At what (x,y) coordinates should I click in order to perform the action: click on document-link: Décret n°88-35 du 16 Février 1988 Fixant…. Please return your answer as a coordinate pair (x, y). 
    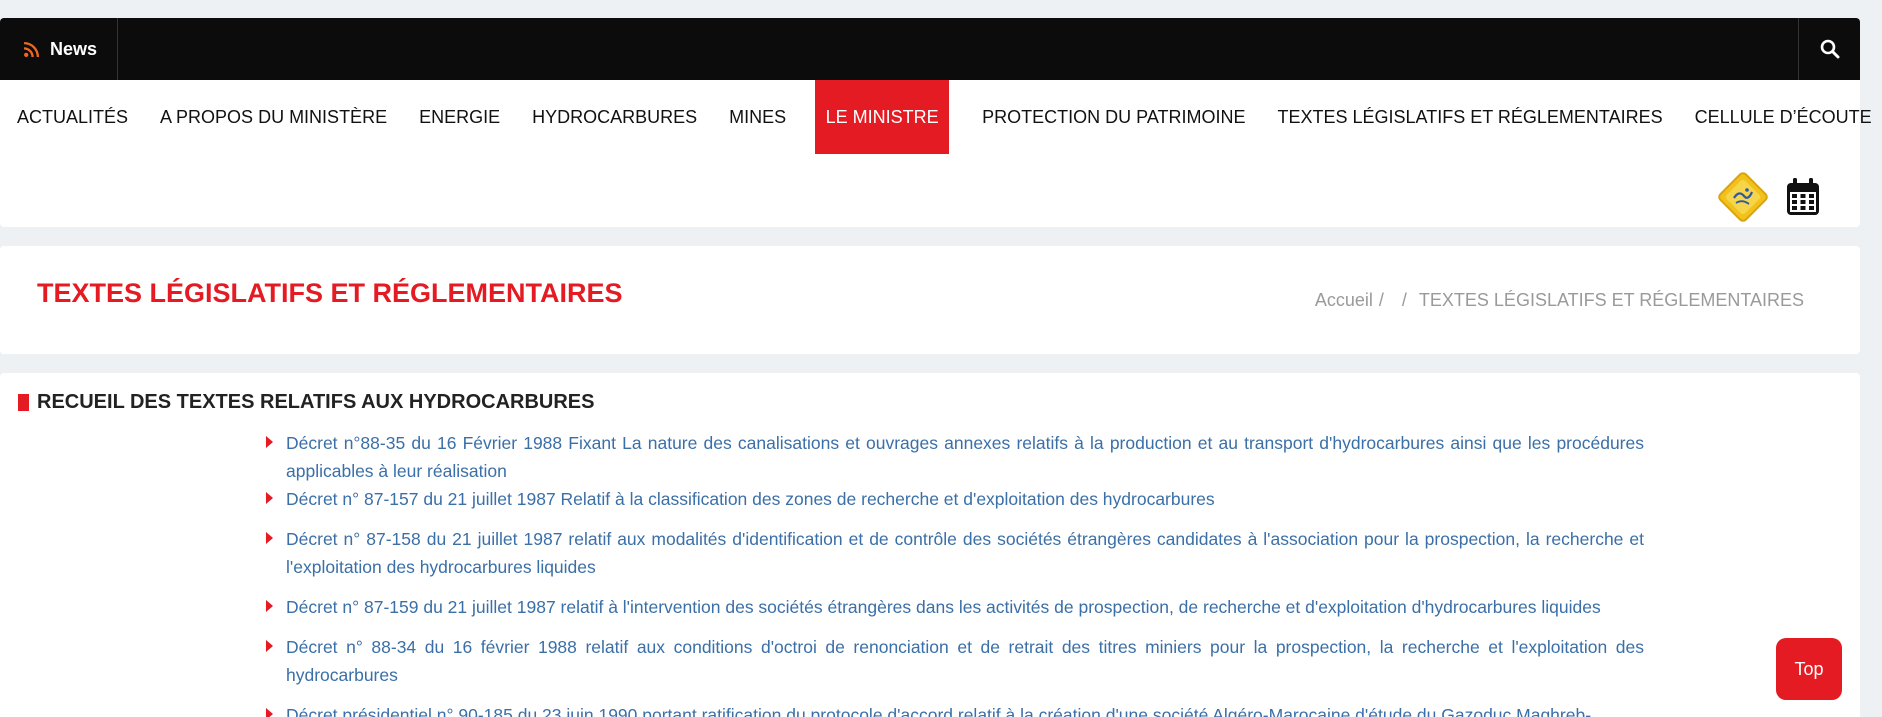
    Looking at the image, I should click on (965, 457).